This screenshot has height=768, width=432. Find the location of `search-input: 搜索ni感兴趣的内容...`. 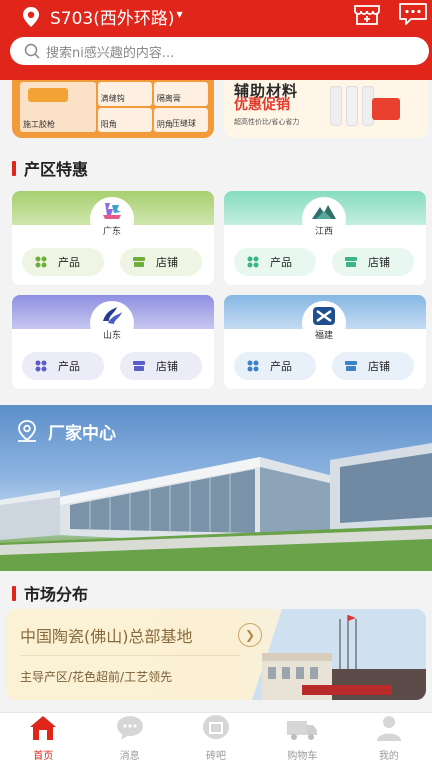

search-input: 搜索ni感兴趣的内容... is located at coordinates (219, 51).